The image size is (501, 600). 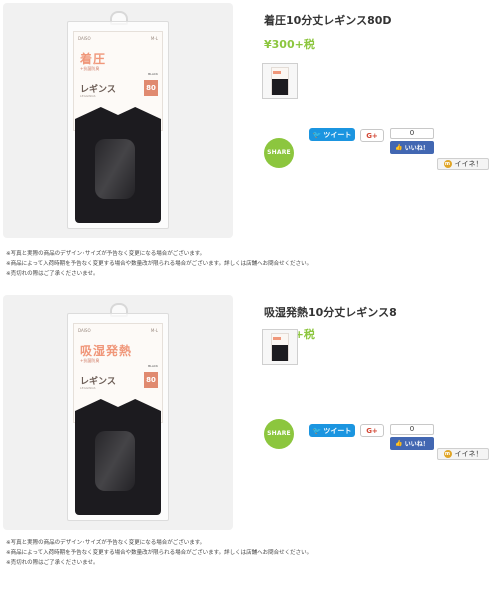 What do you see at coordinates (328, 20) in the screenshot?
I see `product-title: 着圧10分丈レギンス80D` at bounding box center [328, 20].